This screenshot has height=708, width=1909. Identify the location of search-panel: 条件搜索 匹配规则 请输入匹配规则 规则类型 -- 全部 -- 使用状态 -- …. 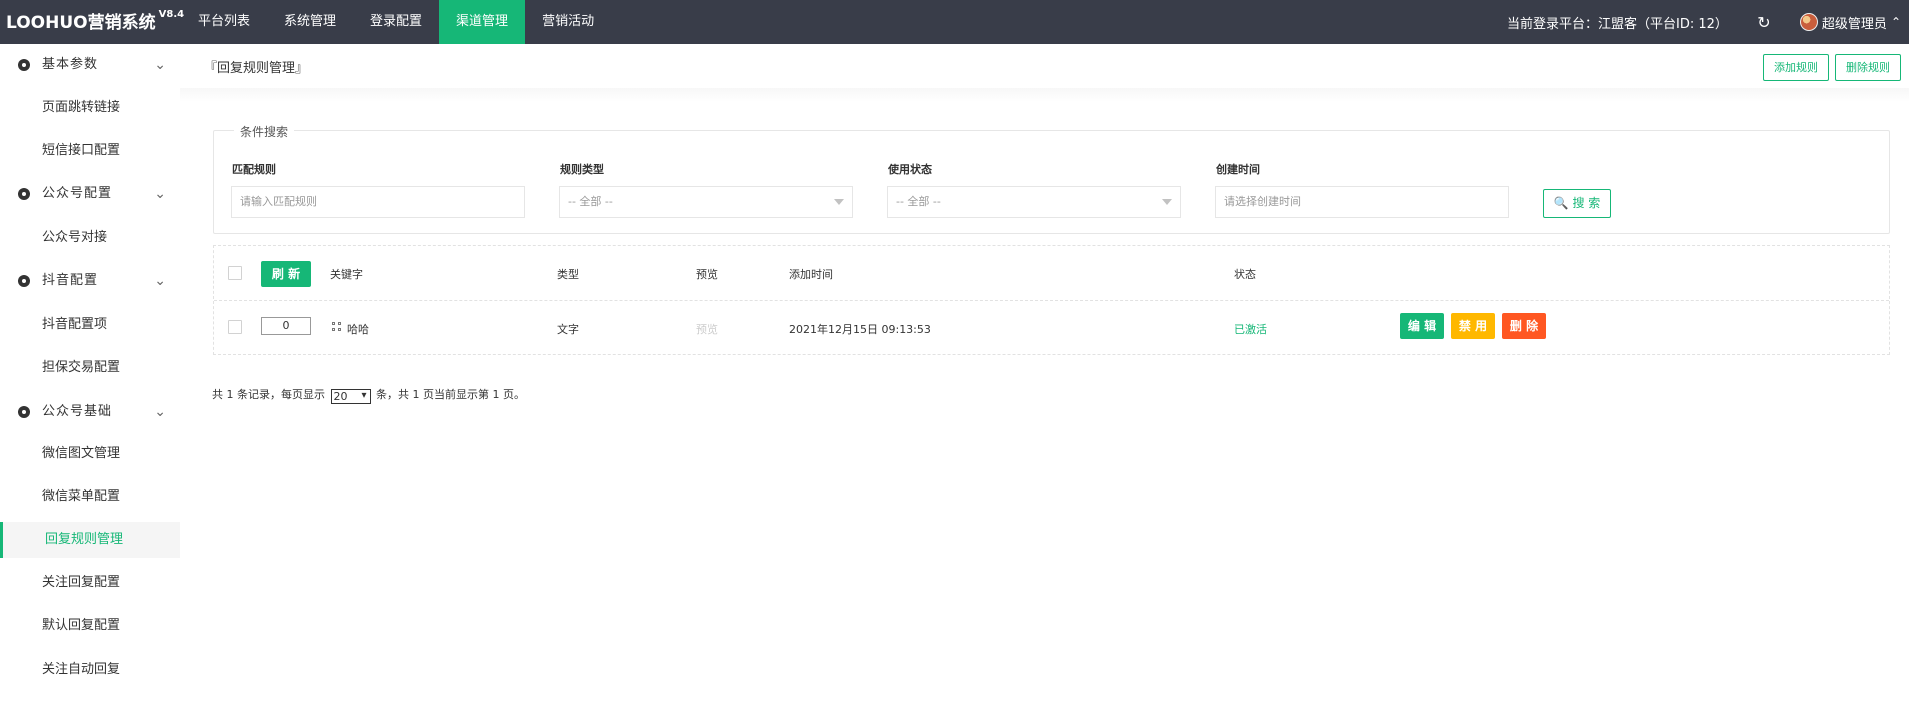
(1051, 178).